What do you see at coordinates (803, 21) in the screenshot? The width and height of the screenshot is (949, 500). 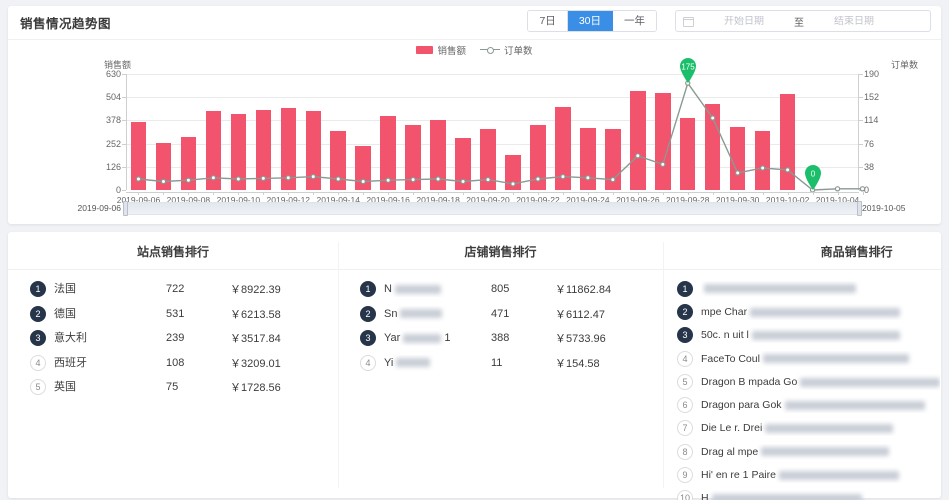 I see `date-range-picker: 至` at bounding box center [803, 21].